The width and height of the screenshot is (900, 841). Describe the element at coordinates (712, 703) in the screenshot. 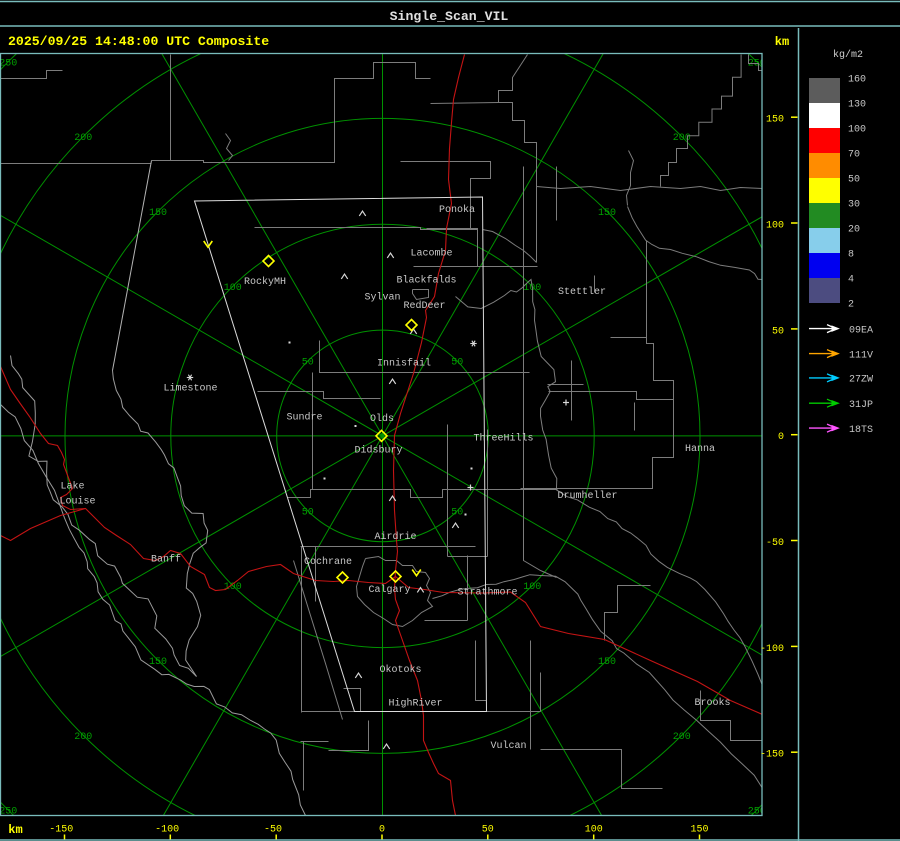

I see `svg-text: Brooks` at that location.